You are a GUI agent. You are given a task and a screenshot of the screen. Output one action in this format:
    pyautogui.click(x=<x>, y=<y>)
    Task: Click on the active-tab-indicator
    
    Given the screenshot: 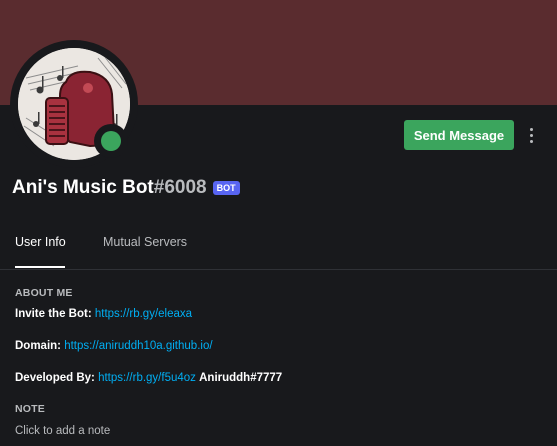 What is the action you would take?
    pyautogui.click(x=40, y=267)
    